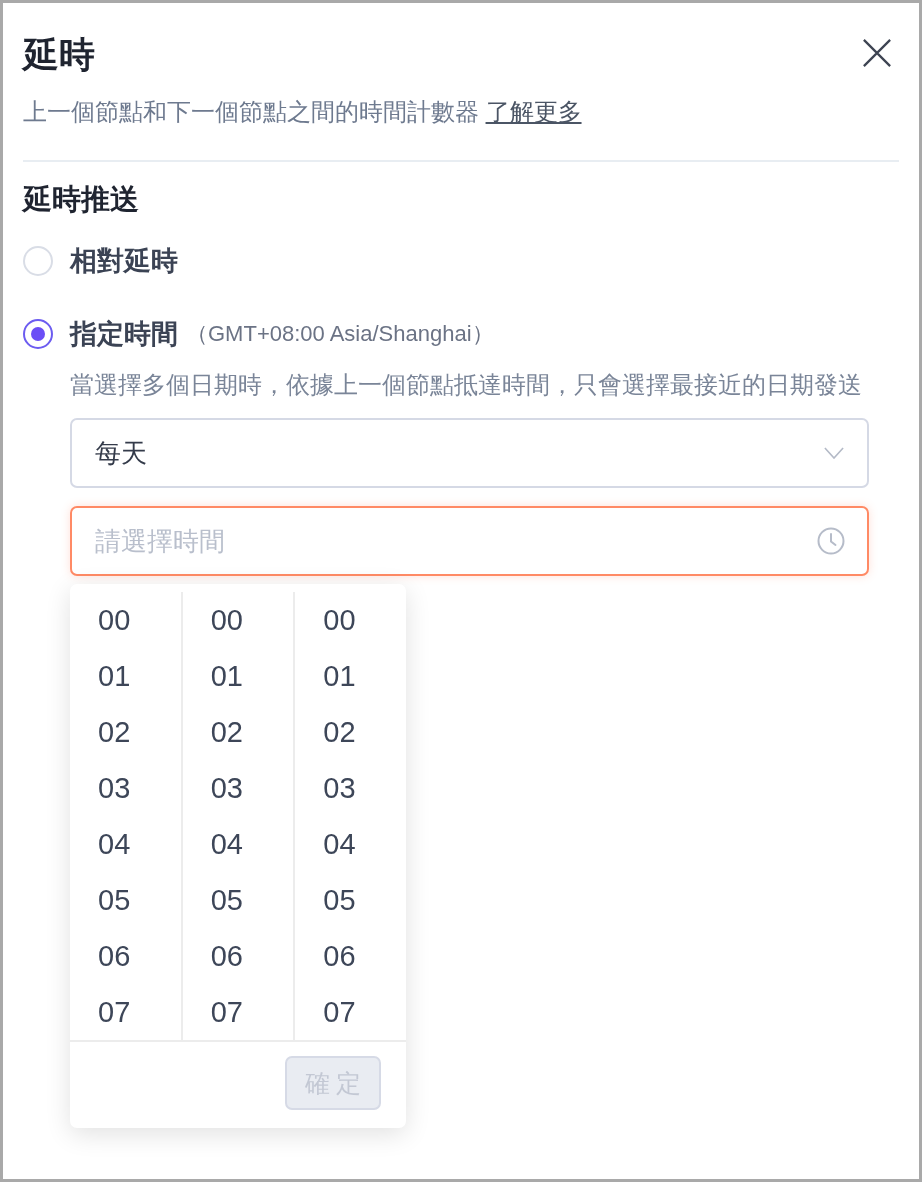  What do you see at coordinates (81, 199) in the screenshot?
I see `section-title: 延時推送` at bounding box center [81, 199].